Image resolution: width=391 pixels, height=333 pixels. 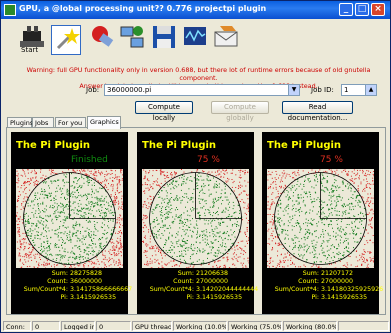 What do you see at coordinates (310, 326) in the screenshot?
I see `status-thread-3: Working (80.0%)` at bounding box center [310, 326].